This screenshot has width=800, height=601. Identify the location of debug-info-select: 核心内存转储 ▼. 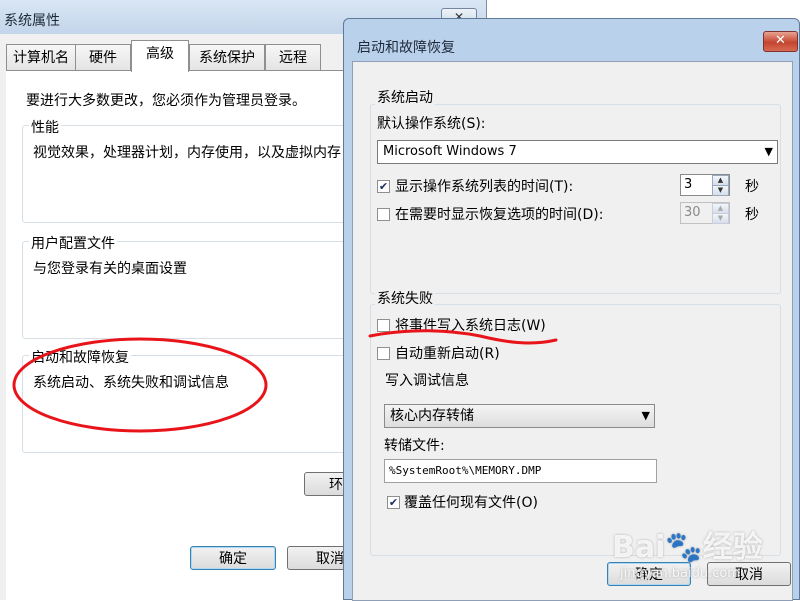
(519, 416).